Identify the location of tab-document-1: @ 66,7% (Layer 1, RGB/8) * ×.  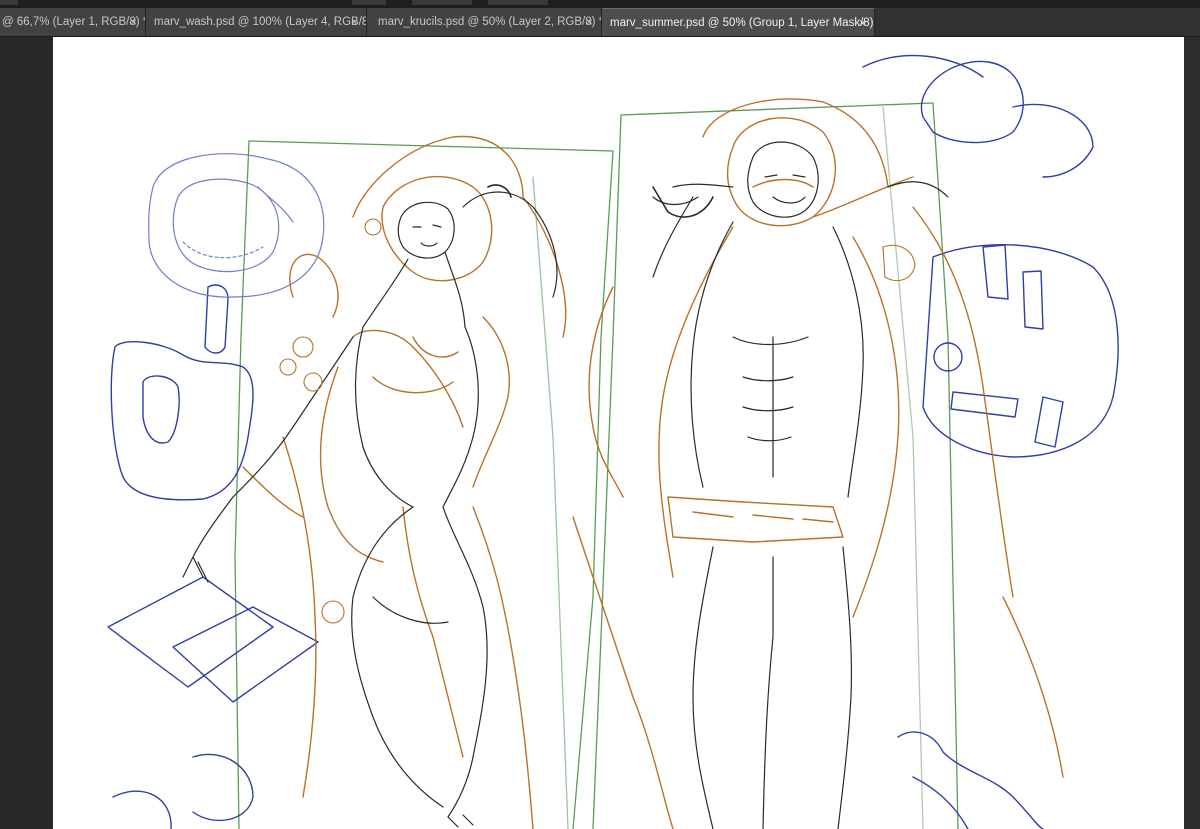
(73, 22).